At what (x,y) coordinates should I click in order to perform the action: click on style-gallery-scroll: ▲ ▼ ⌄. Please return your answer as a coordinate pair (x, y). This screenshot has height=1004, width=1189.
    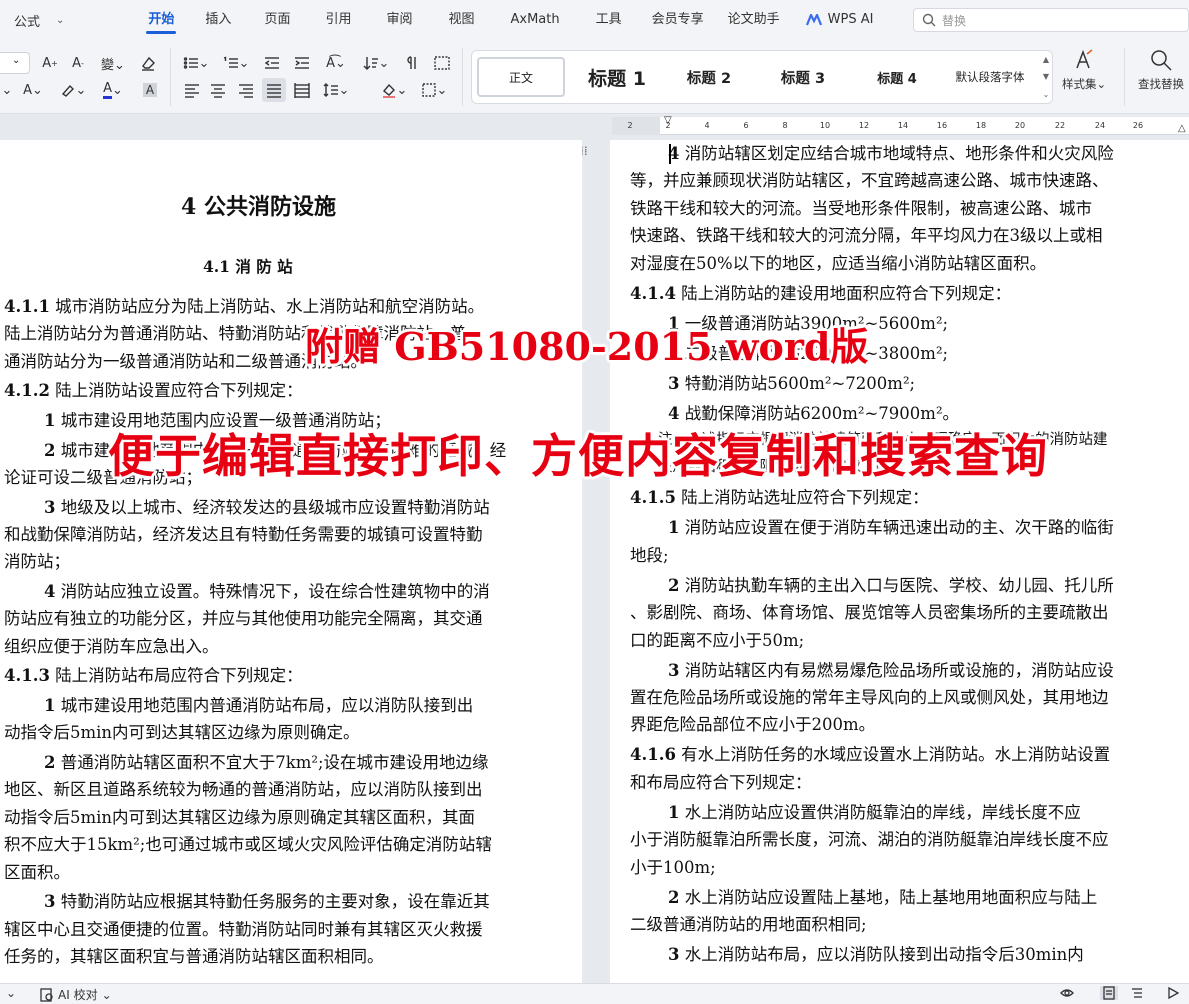
    Looking at the image, I should click on (1046, 77).